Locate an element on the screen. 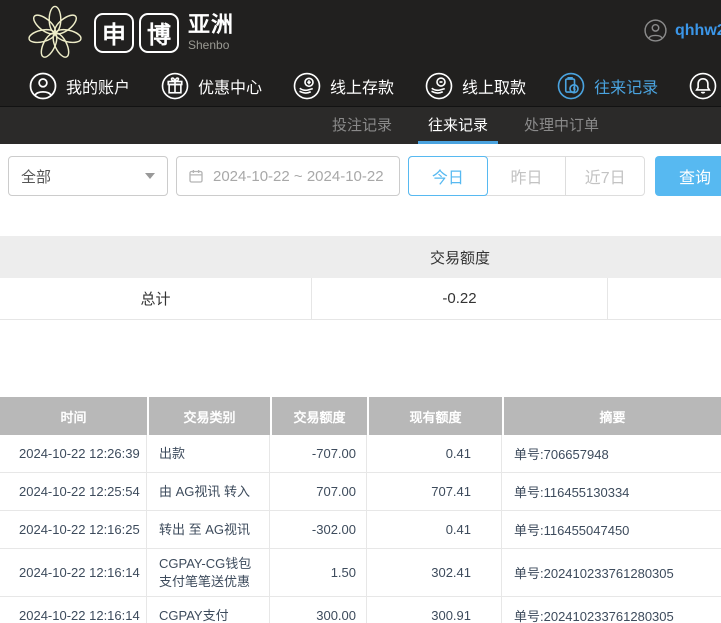 This screenshot has height=623, width=721. quick-yesterday-button: 昨日 is located at coordinates (527, 176).